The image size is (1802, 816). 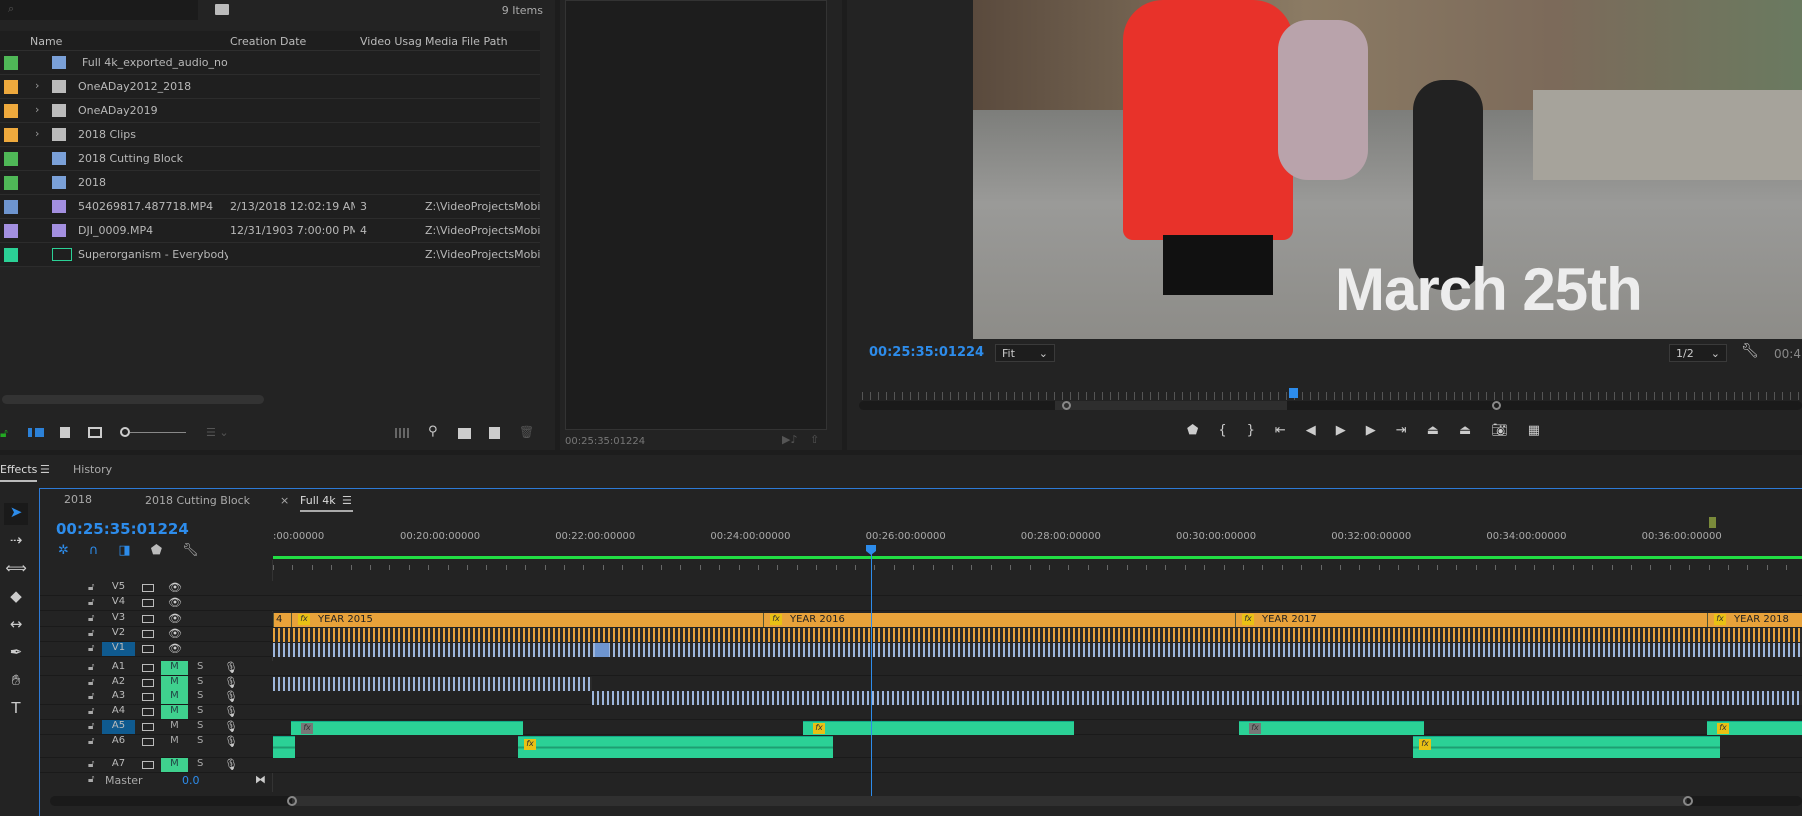 What do you see at coordinates (1754, 620) in the screenshot?
I see `title-clip: fx YEAR 2018` at bounding box center [1754, 620].